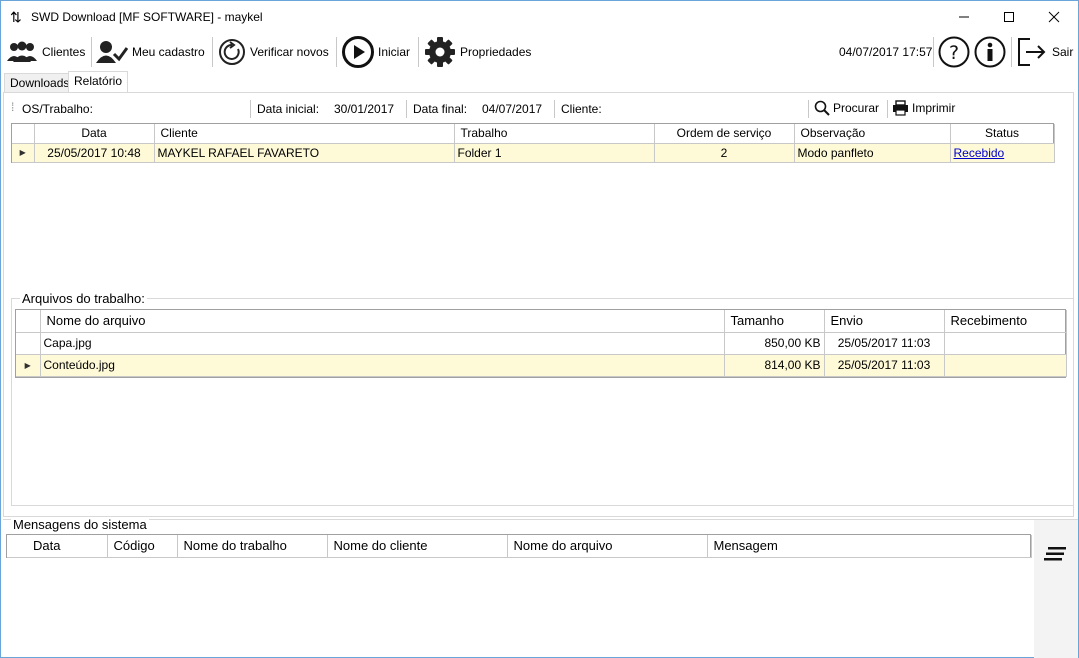 This screenshot has width=1079, height=658. Describe the element at coordinates (170, 109) in the screenshot. I see `os-trabalho-input` at that location.